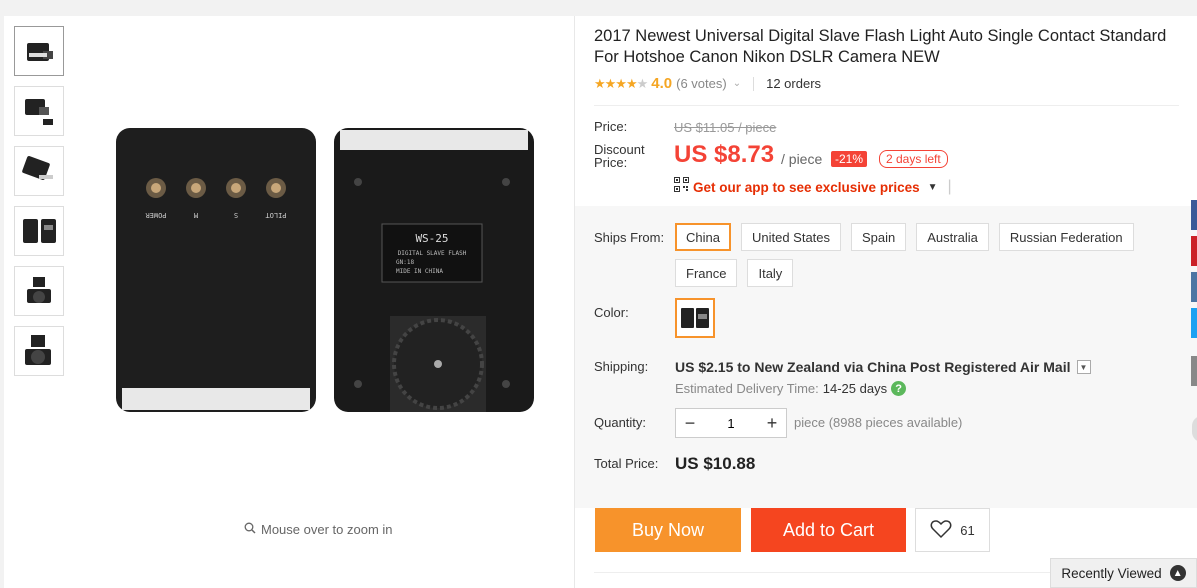  Describe the element at coordinates (899, 388) in the screenshot. I see `help-icon: ?` at that location.